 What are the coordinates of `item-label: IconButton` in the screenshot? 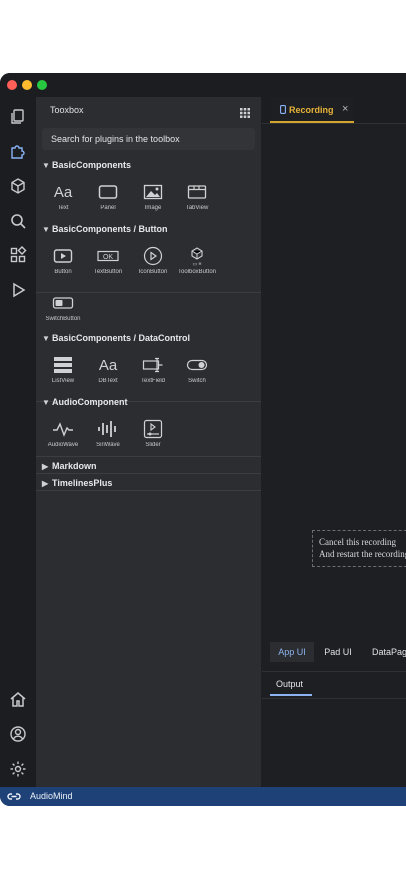 It's located at (153, 272).